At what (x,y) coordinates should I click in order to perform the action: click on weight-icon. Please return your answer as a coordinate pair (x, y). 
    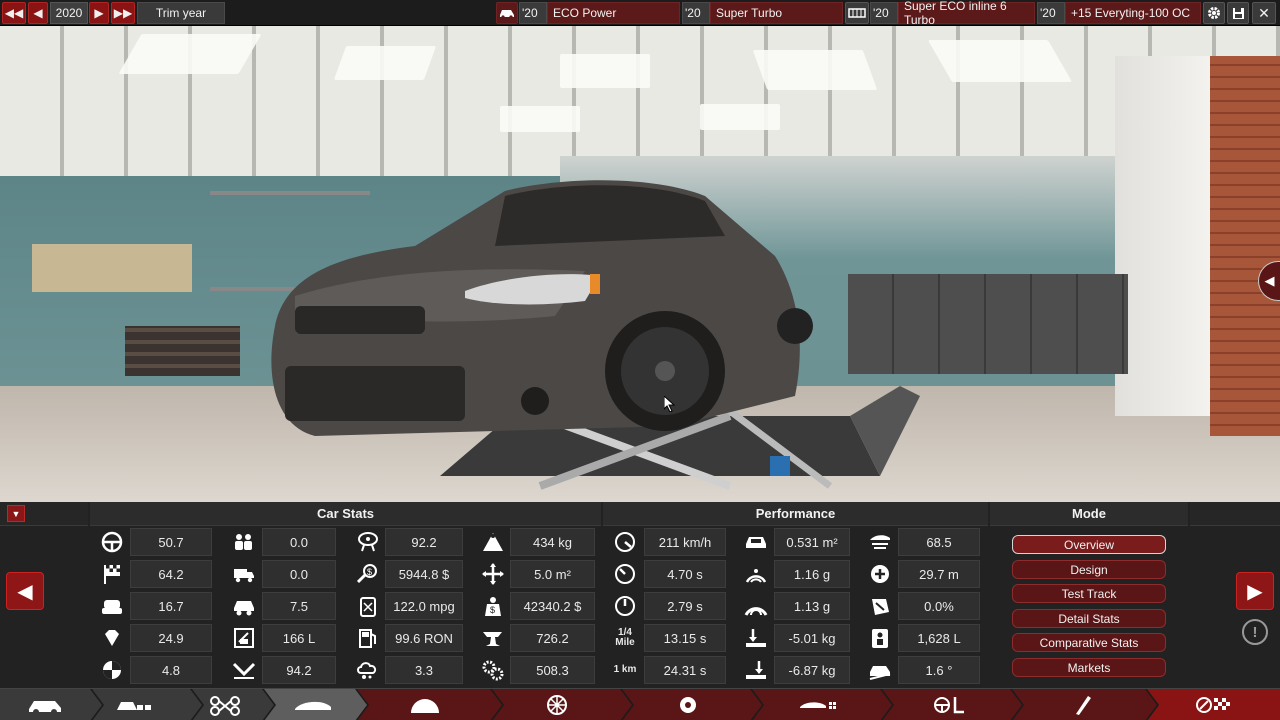
    Looking at the image, I should click on (493, 542).